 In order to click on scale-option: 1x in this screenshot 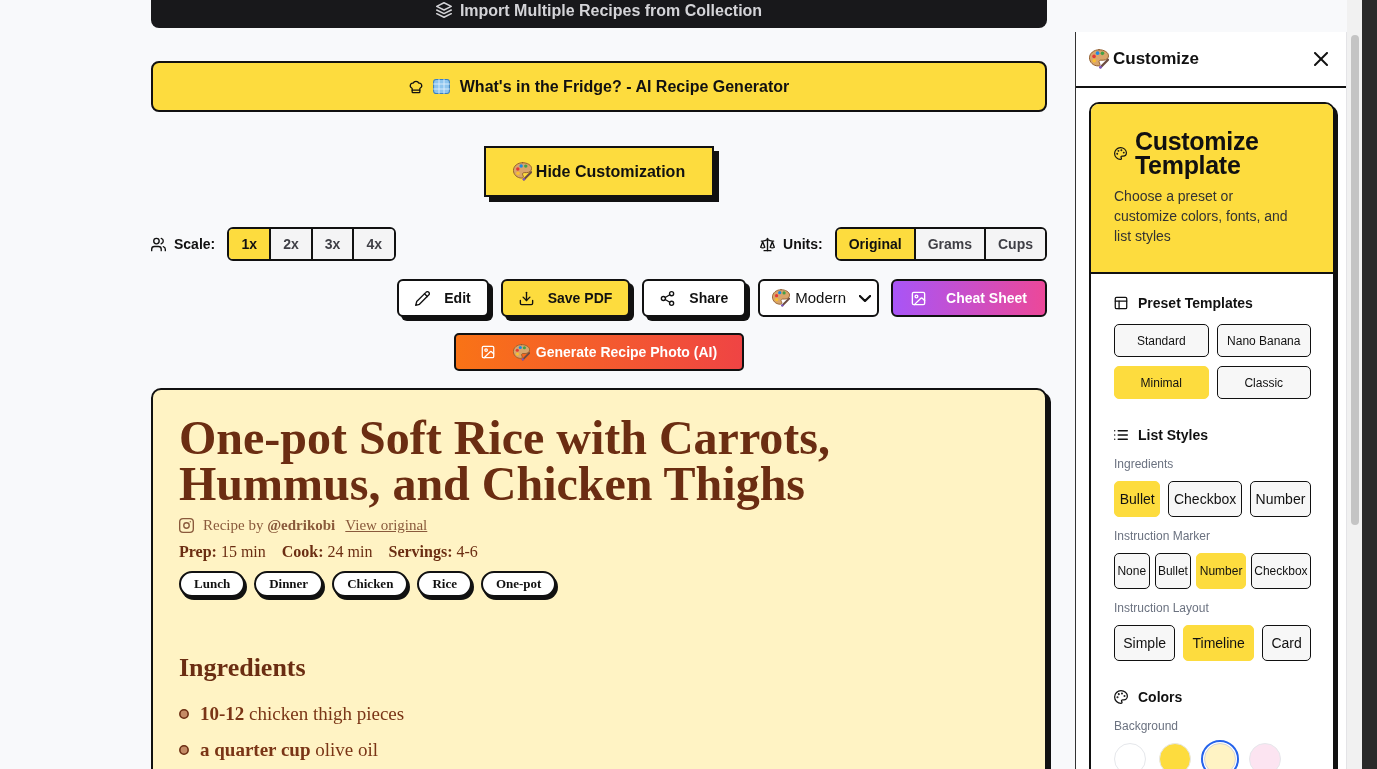, I will do `click(249, 244)`.